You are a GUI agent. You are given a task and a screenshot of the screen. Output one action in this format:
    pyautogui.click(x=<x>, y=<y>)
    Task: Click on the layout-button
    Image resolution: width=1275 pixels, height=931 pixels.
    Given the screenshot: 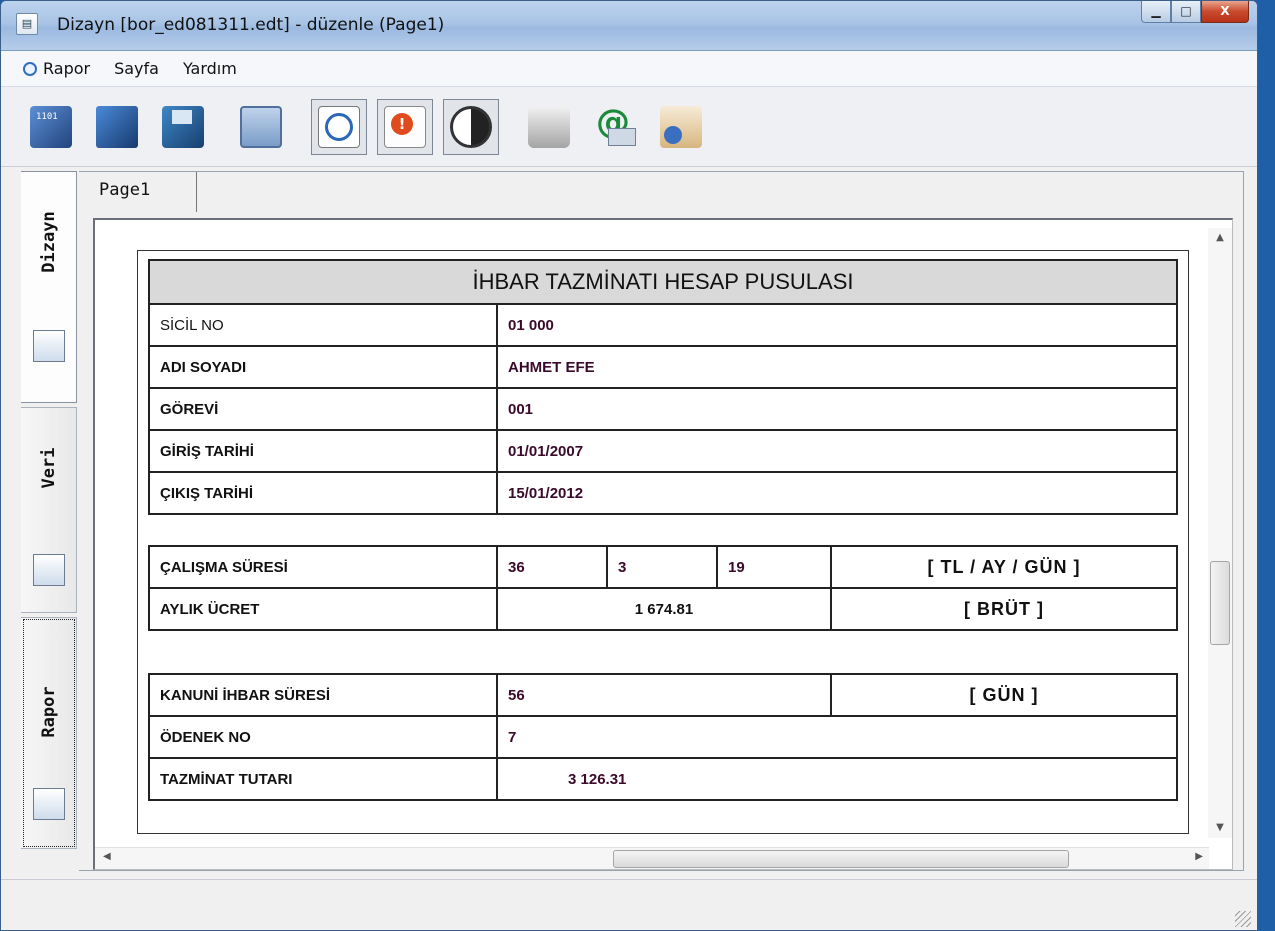 What is the action you would take?
    pyautogui.click(x=261, y=127)
    